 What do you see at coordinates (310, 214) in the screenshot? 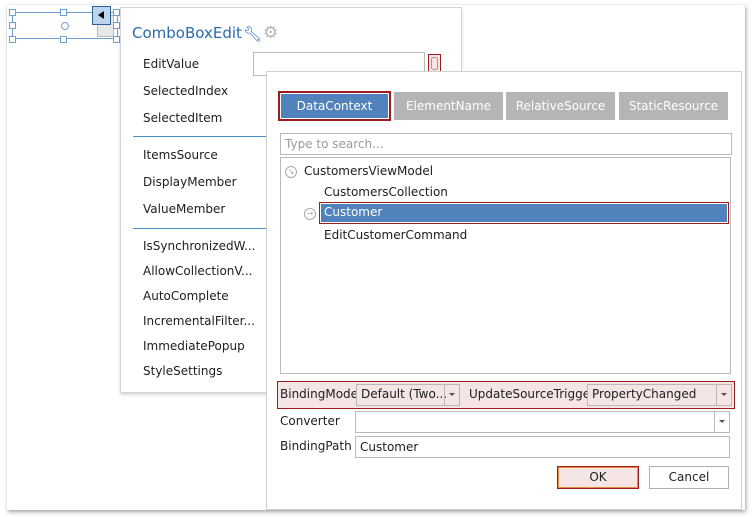
I see `navigate-arrow-icon: →` at bounding box center [310, 214].